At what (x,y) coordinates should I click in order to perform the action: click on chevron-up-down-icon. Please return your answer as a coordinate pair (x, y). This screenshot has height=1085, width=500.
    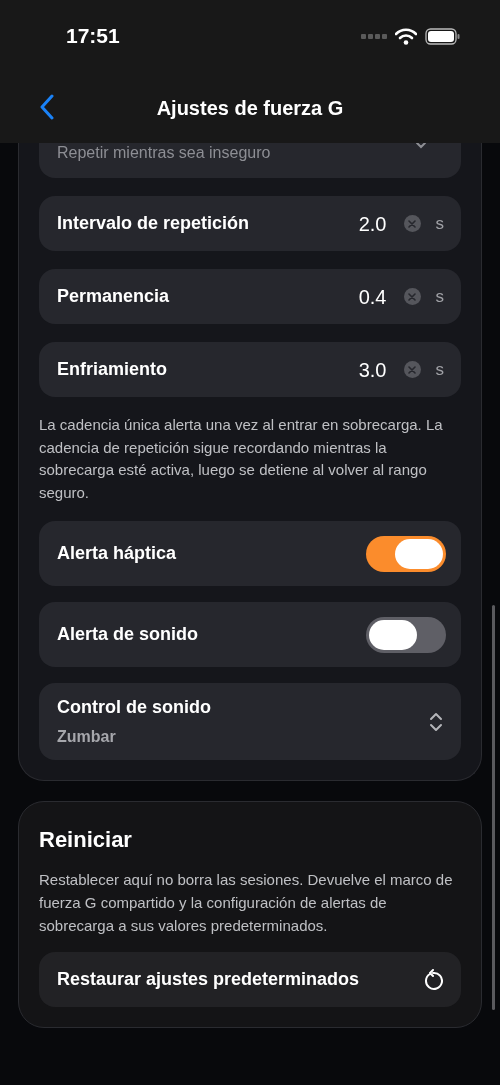
    Looking at the image, I should click on (436, 721).